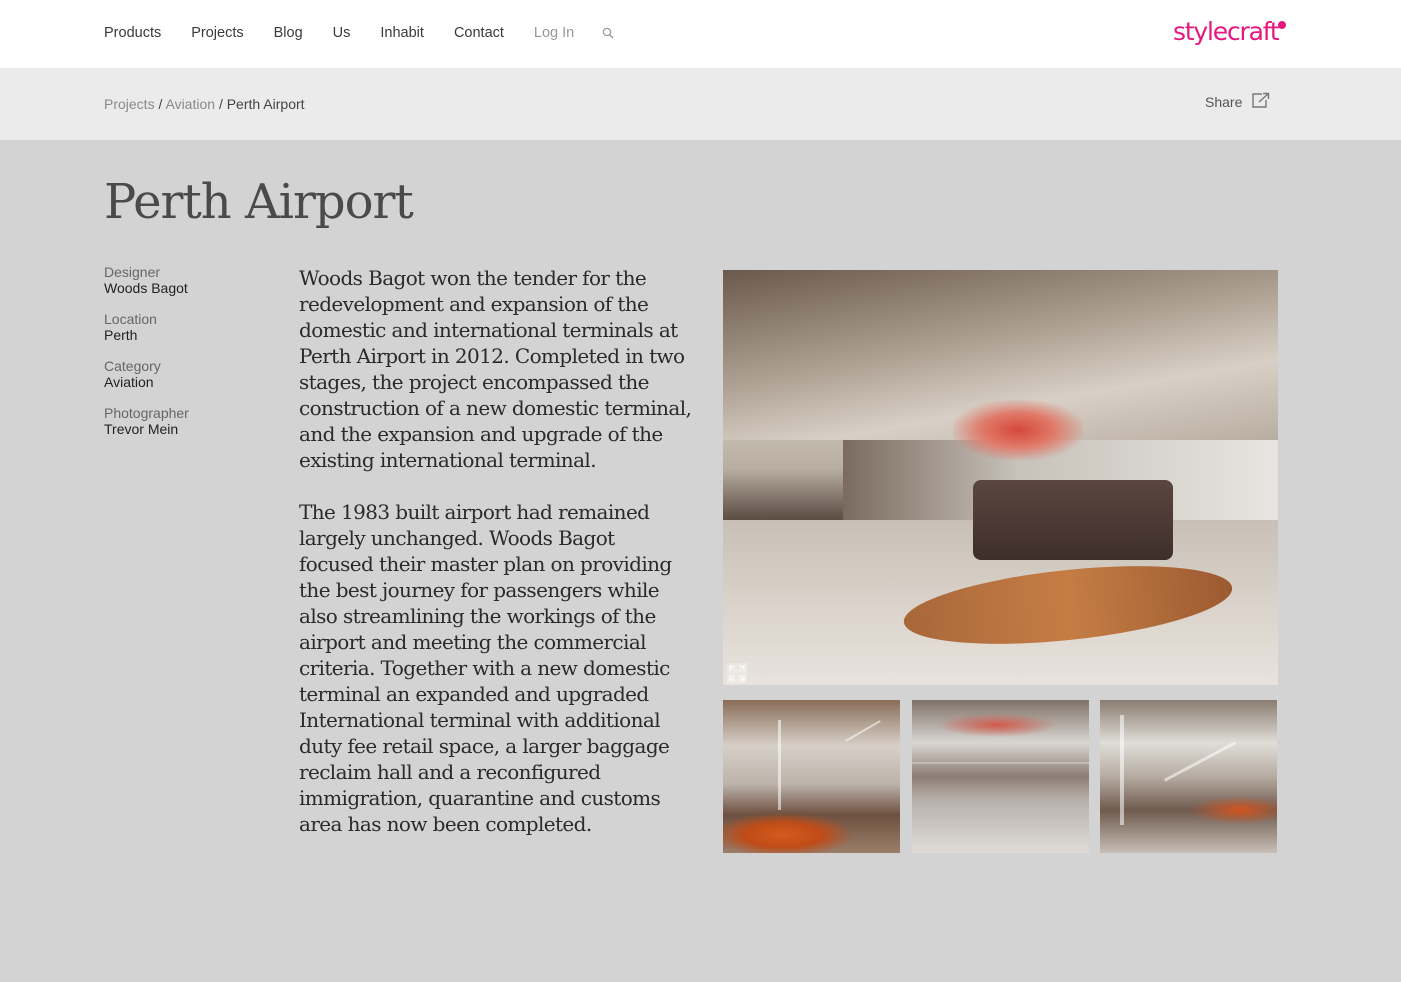 This screenshot has width=1401, height=982. I want to click on meta-value: Trevor Mein, so click(141, 429).